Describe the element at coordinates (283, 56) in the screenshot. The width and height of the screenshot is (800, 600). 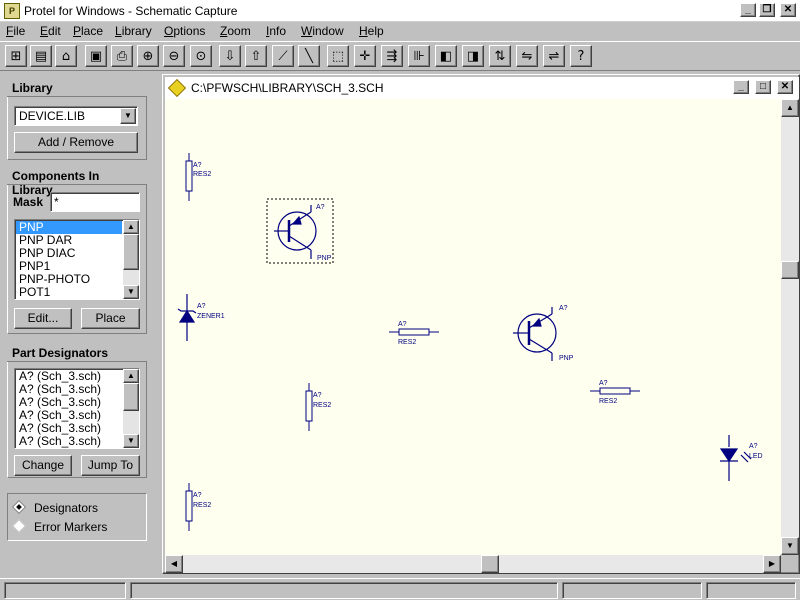
I see `wire-tool-icon: ⟋` at that location.